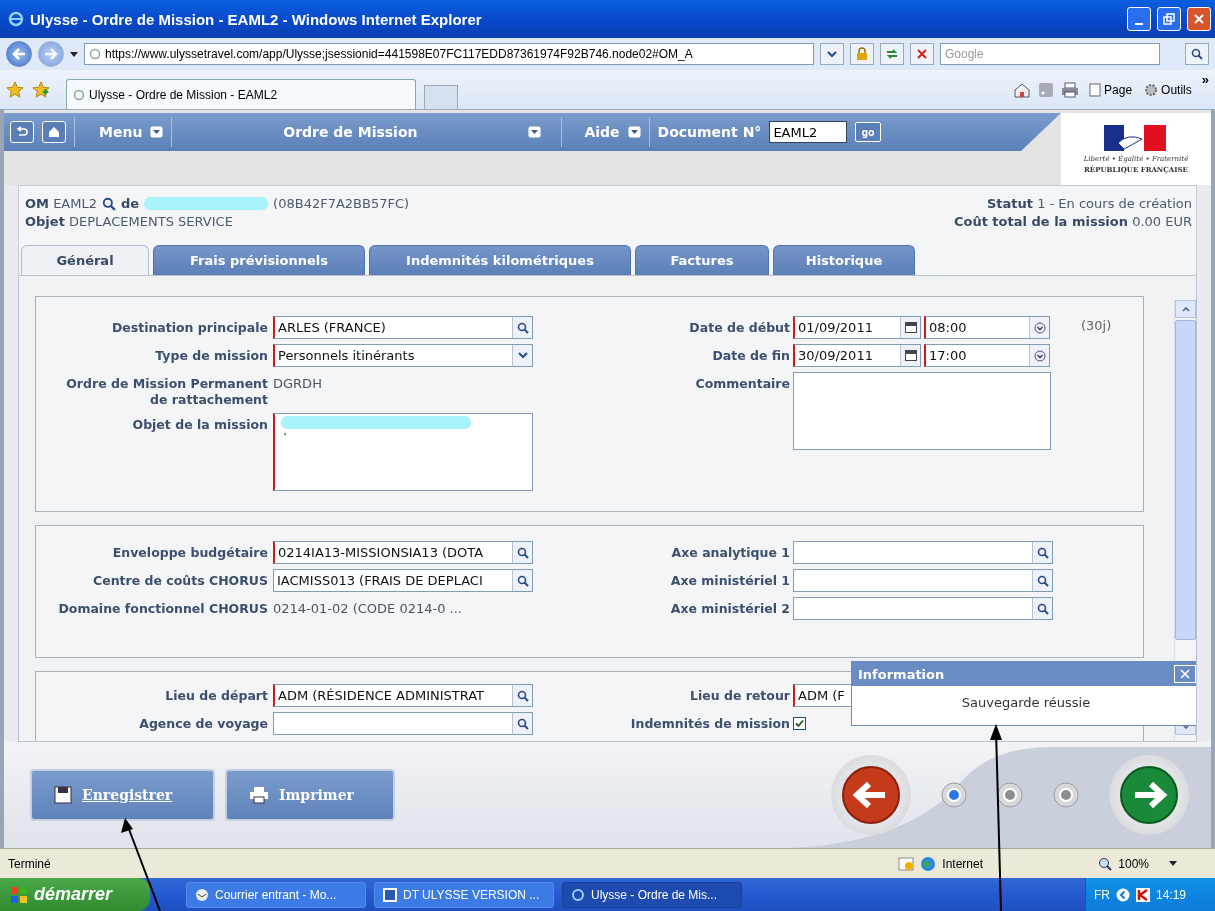 The height and width of the screenshot is (911, 1215). What do you see at coordinates (868, 132) in the screenshot?
I see `go-button: go` at bounding box center [868, 132].